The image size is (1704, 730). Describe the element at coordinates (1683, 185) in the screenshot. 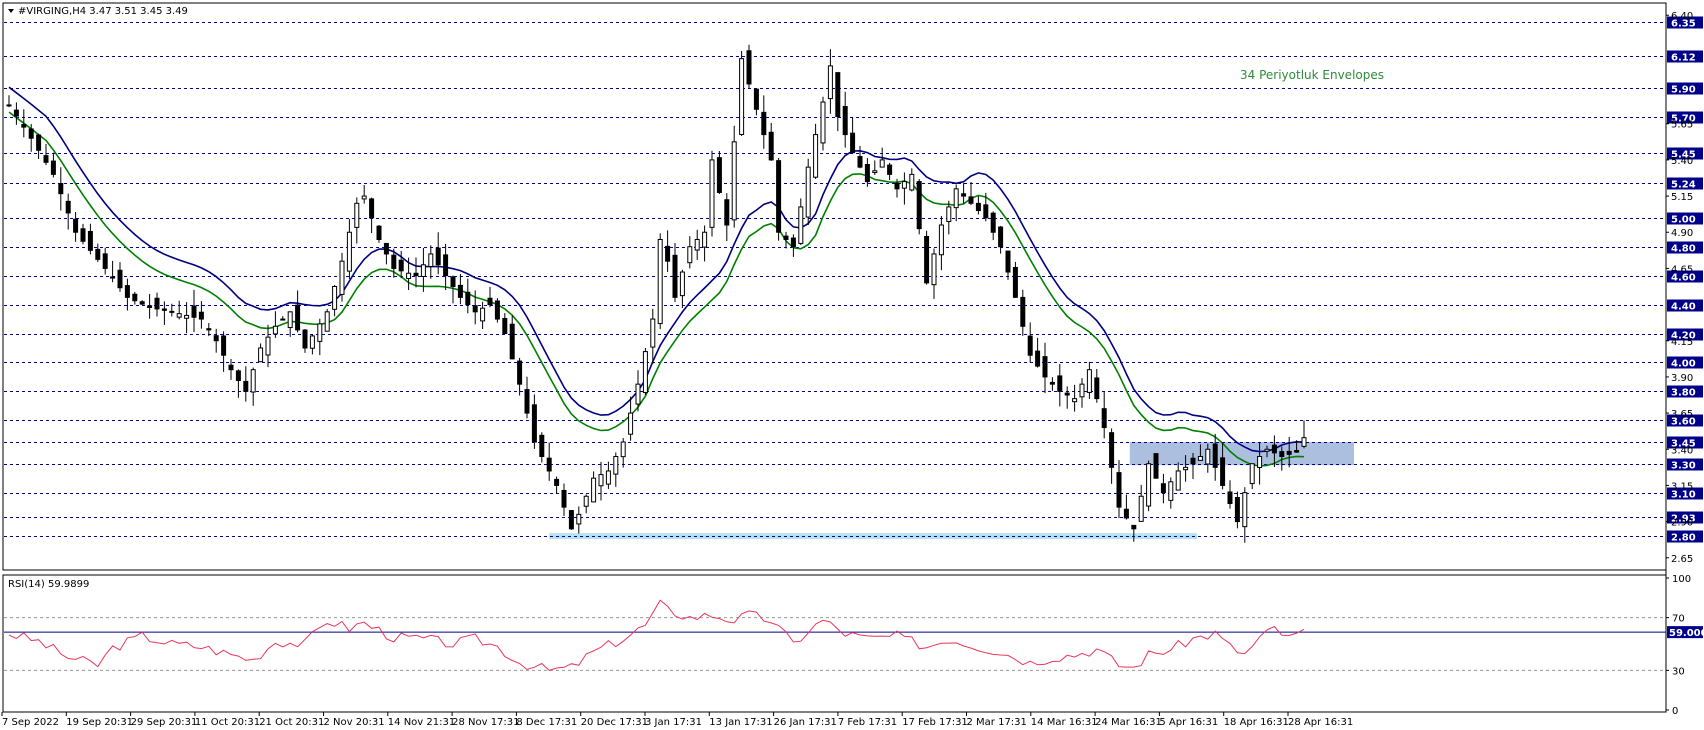

I see `price-level-label: 5.24` at that location.